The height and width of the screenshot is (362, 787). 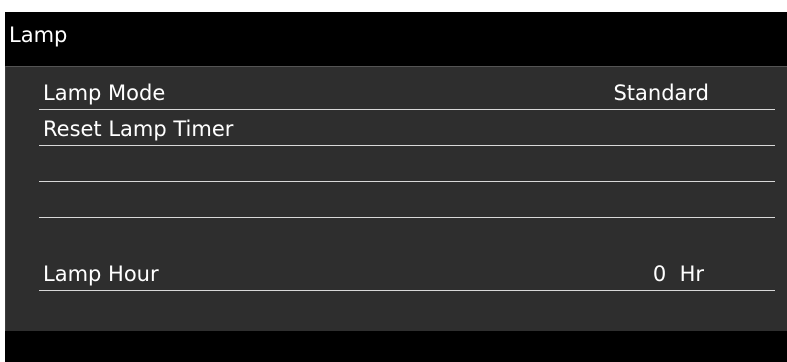 I want to click on menu-item-lamp-hour: Lamp Hour 0 Hr, so click(x=407, y=273).